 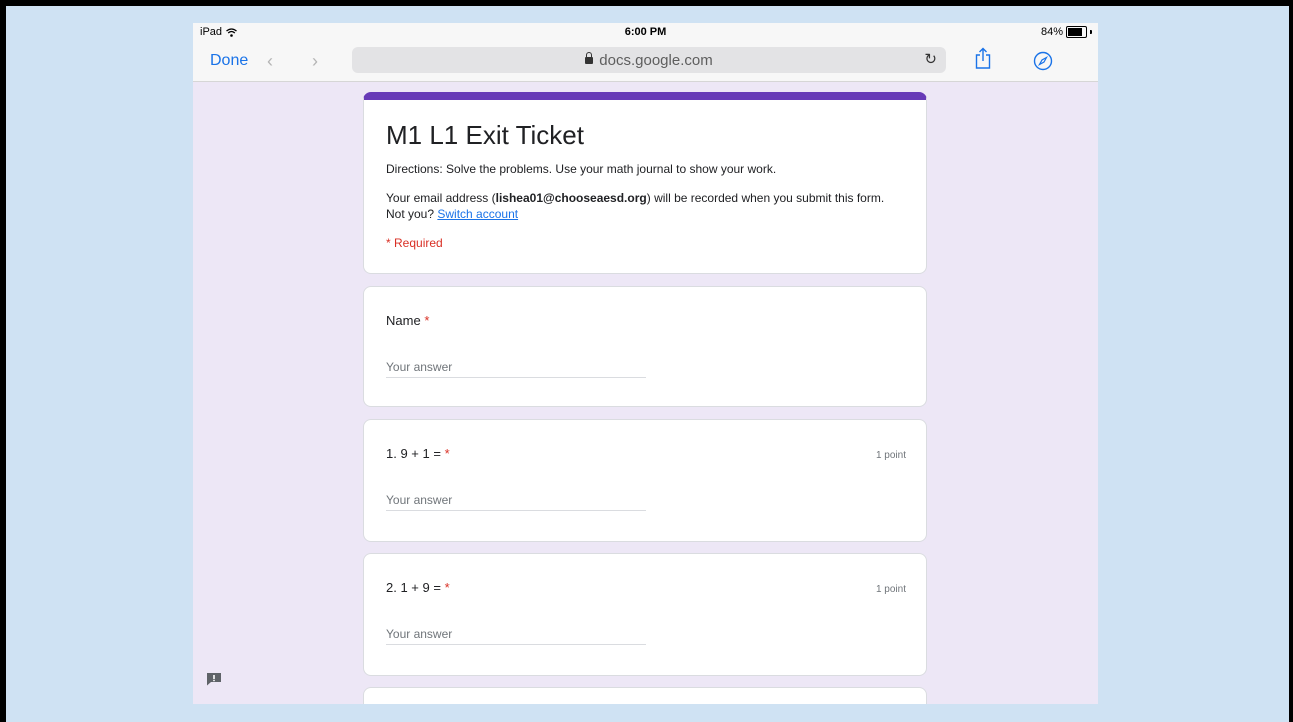 I want to click on question-title: Name *, so click(x=407, y=320).